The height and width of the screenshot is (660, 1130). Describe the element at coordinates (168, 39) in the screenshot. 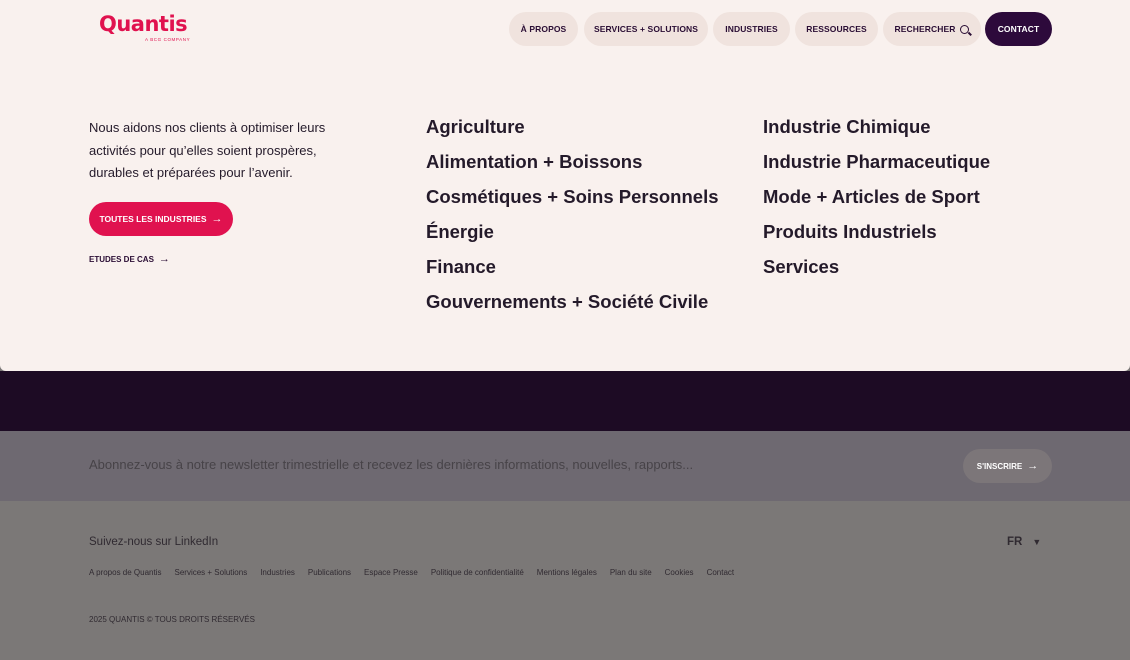

I see `logo-tagline: A BCG COMPANY` at that location.